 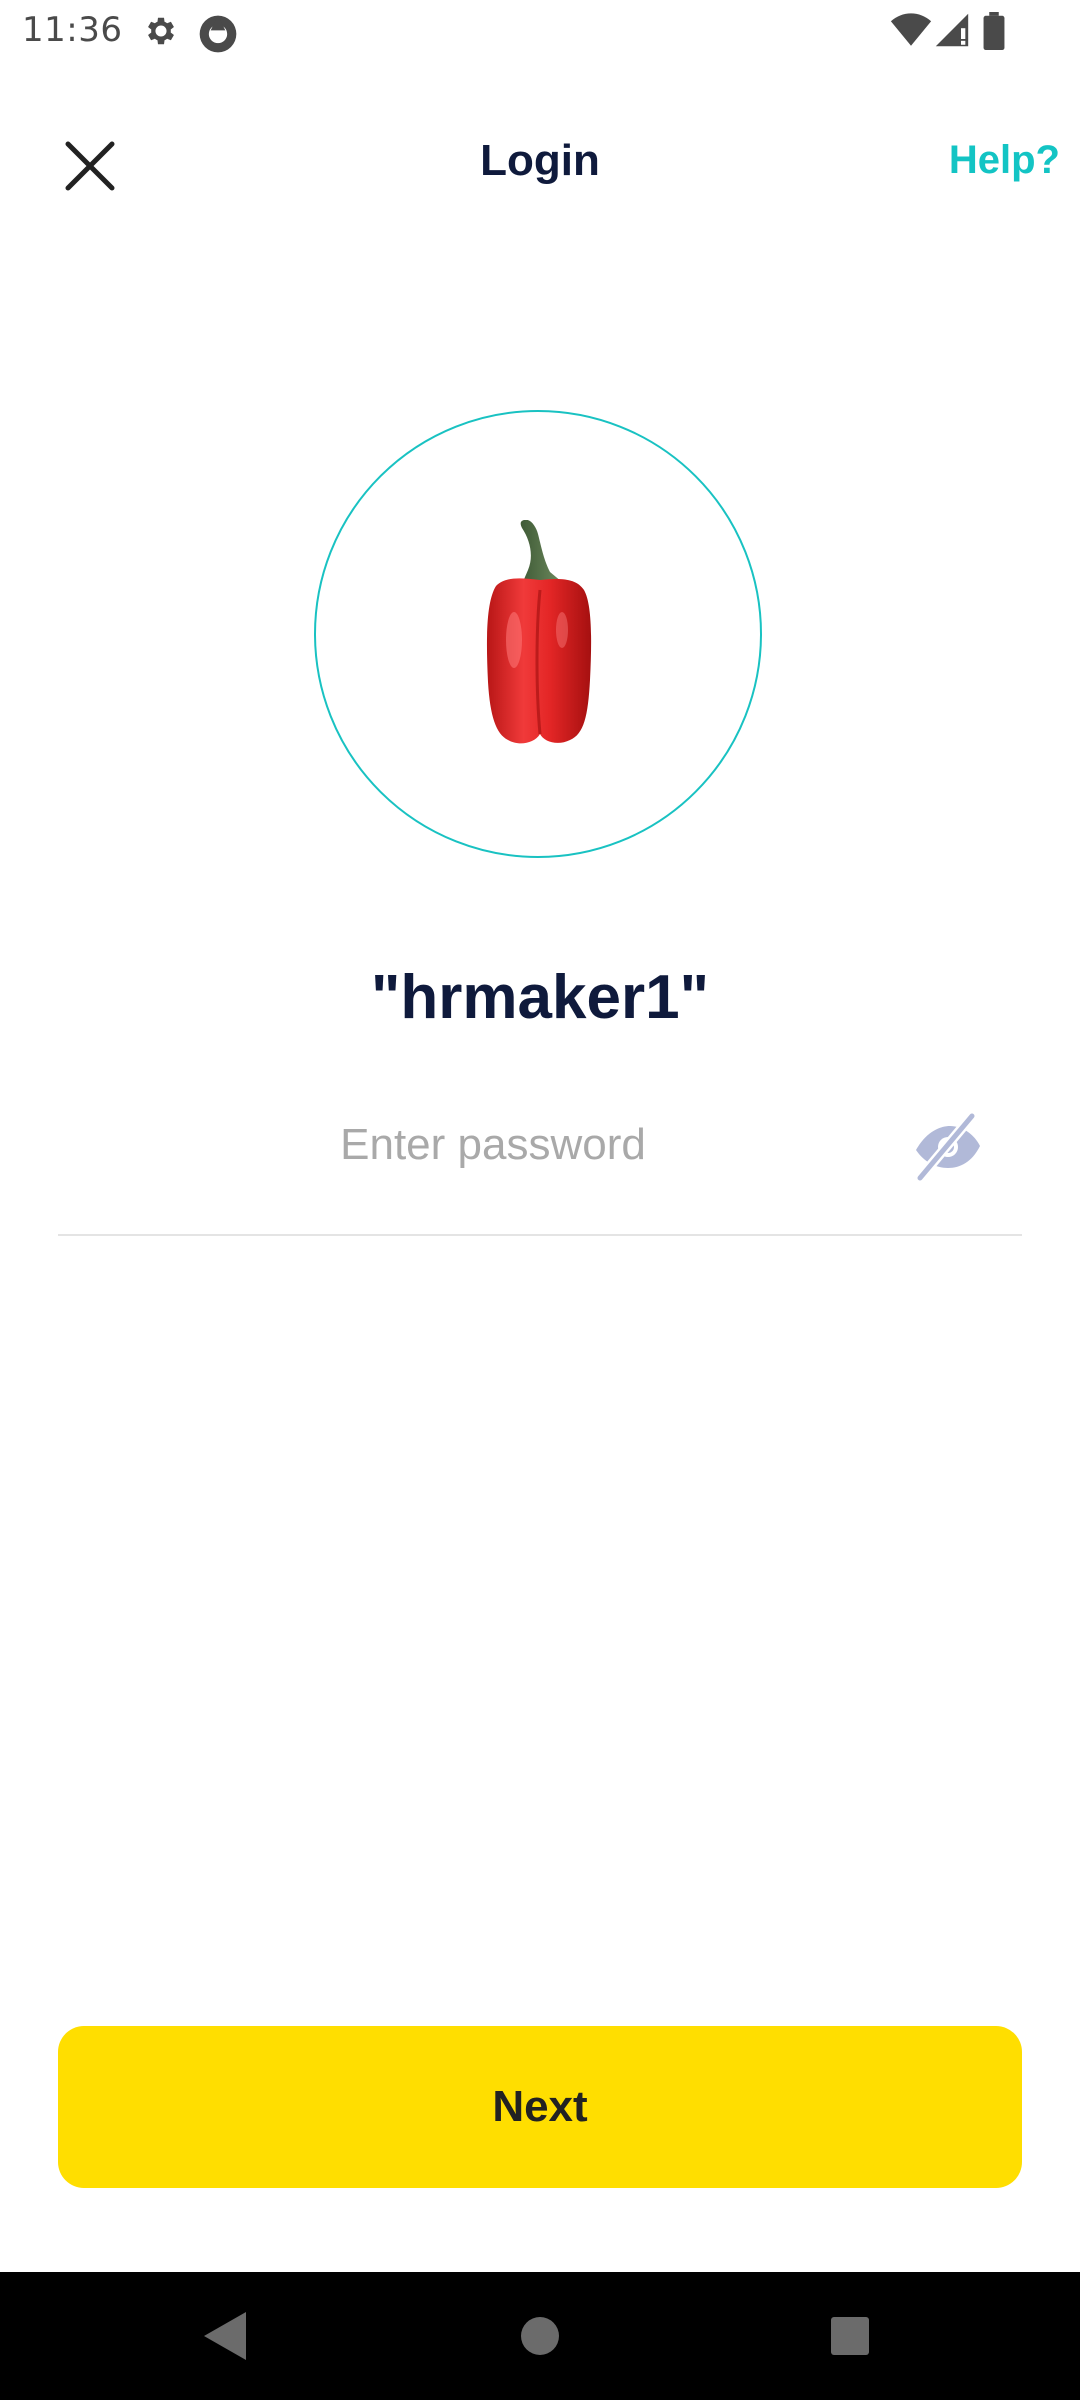 I want to click on page-title: Login, so click(x=540, y=160).